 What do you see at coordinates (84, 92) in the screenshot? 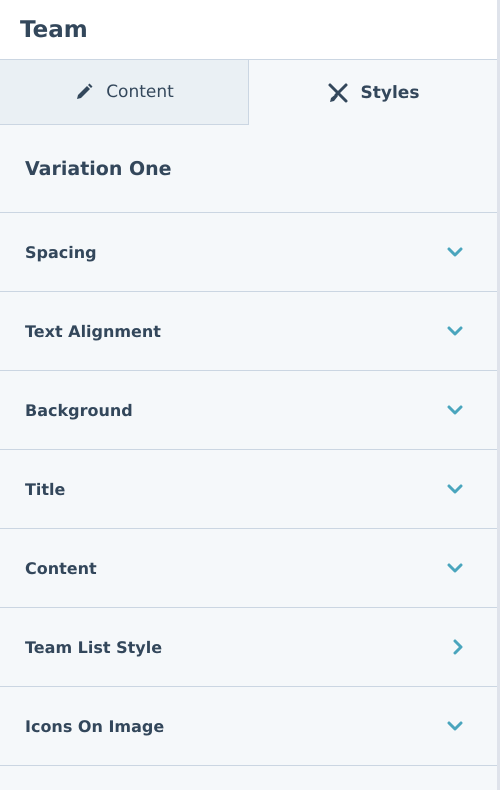
I see `pencil-icon` at bounding box center [84, 92].